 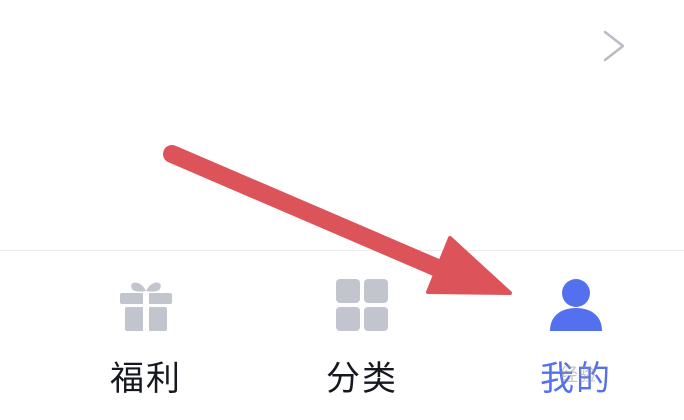 I want to click on chevron-right-icon, so click(x=614, y=46).